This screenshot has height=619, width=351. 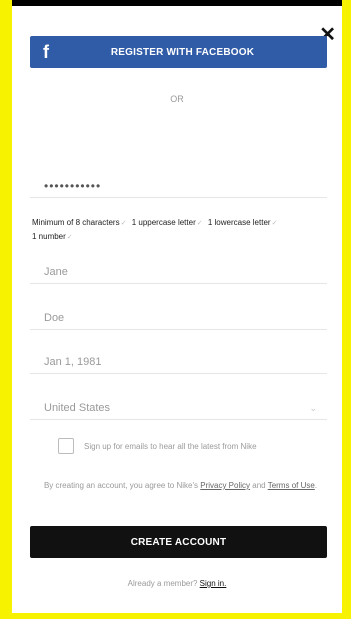 What do you see at coordinates (66, 446) in the screenshot?
I see `email-signup-checkbox` at bounding box center [66, 446].